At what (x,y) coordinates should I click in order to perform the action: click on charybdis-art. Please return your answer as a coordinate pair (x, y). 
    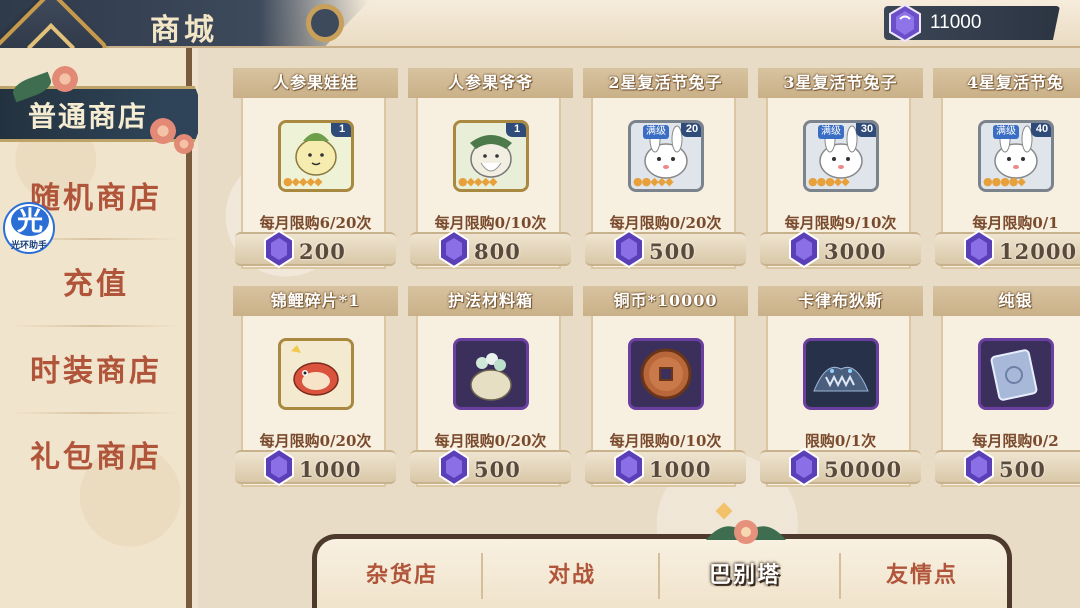
    Looking at the image, I should click on (841, 374).